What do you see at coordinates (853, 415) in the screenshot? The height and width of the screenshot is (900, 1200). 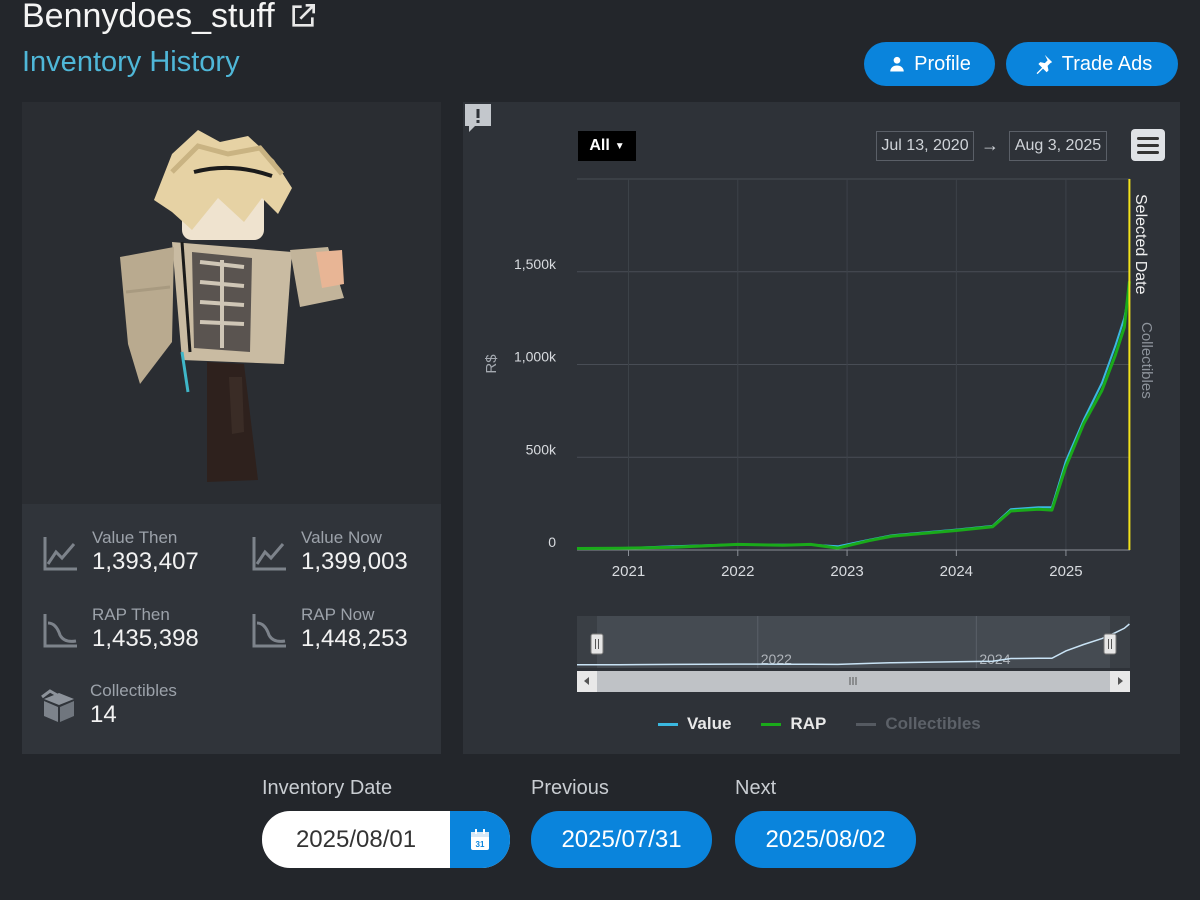 I see `series-line-rap` at bounding box center [853, 415].